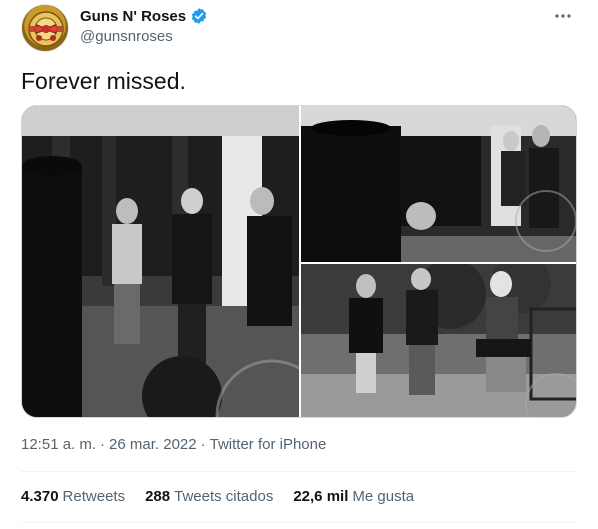 The width and height of the screenshot is (598, 529). Describe the element at coordinates (158, 496) in the screenshot. I see `quote-tweets-count: 288` at that location.